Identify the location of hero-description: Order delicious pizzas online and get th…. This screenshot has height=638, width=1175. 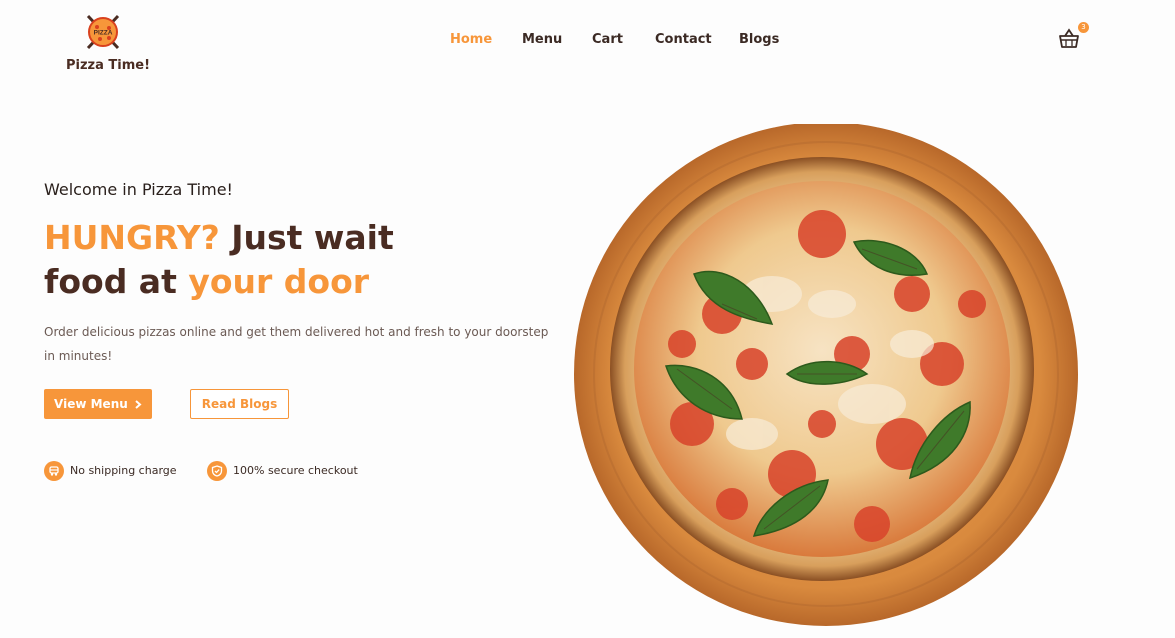
(296, 344).